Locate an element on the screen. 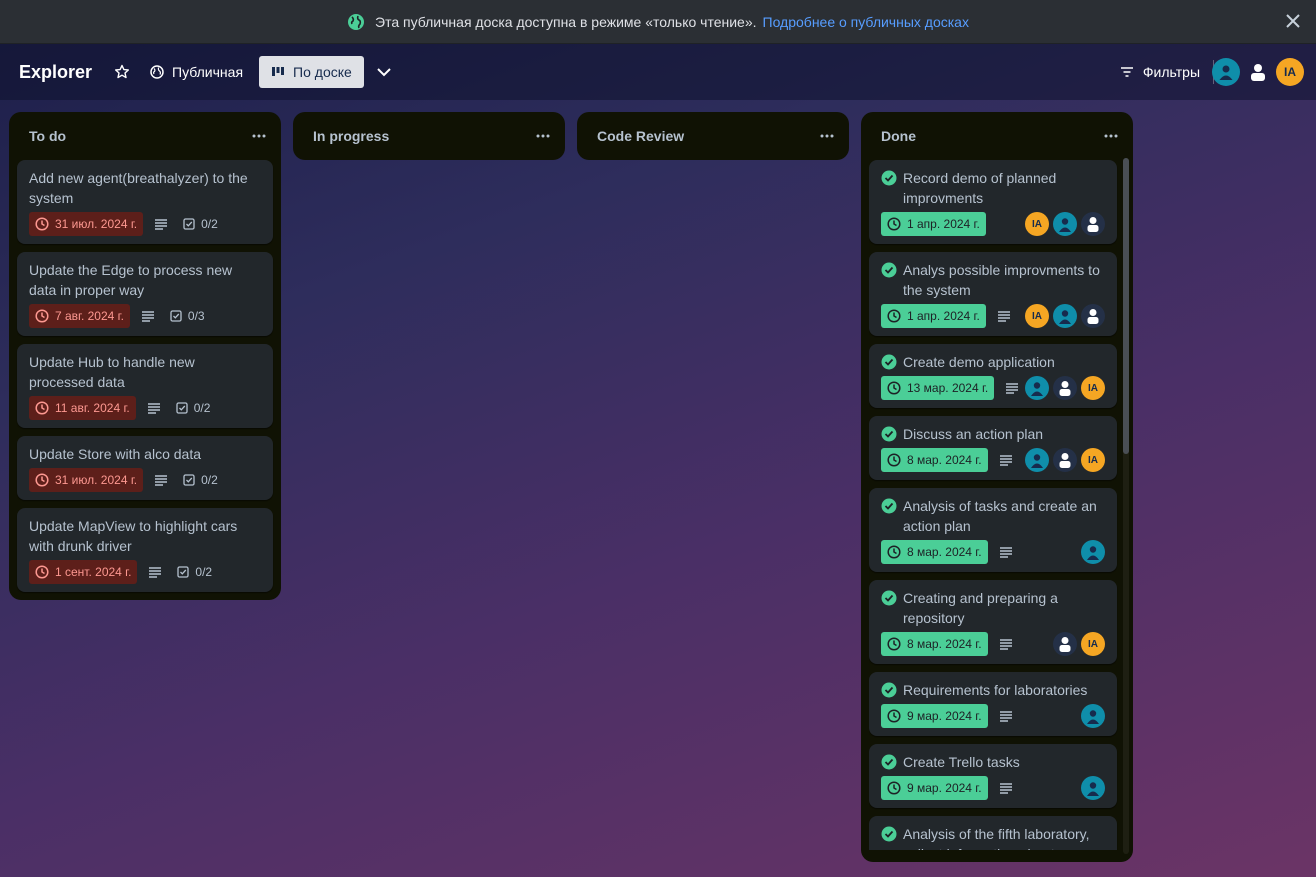 This screenshot has width=1316, height=877. avatar-initials: IA is located at coordinates (1290, 72).